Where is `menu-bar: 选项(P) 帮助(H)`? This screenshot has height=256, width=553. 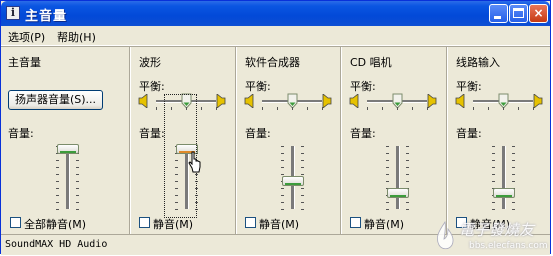 menu-bar: 选项(P) 帮助(H) is located at coordinates (275, 36).